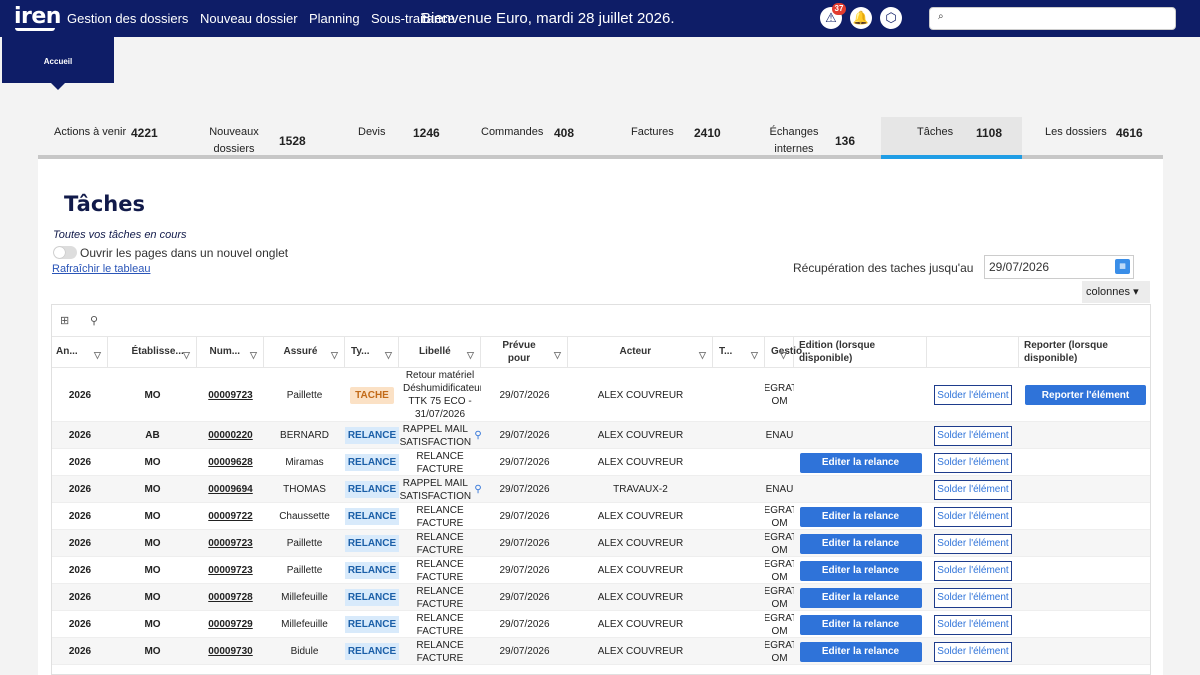 The image size is (1200, 675). Describe the element at coordinates (304, 462) in the screenshot. I see `table-cell: Miramas` at that location.